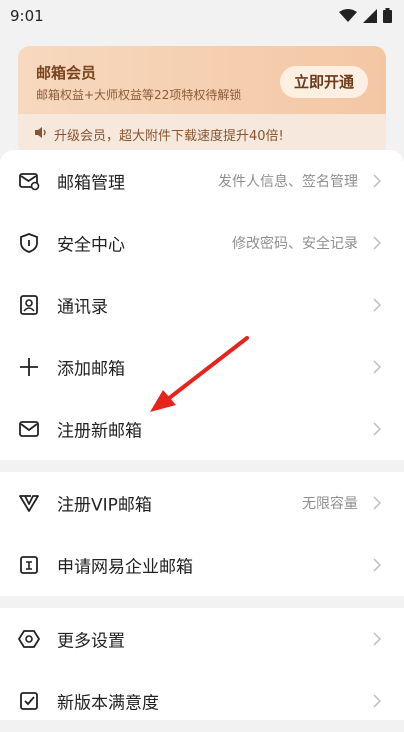 The width and height of the screenshot is (404, 732). I want to click on menu-item-security-center: 安全中心 修改密码、安全记录, so click(202, 243).